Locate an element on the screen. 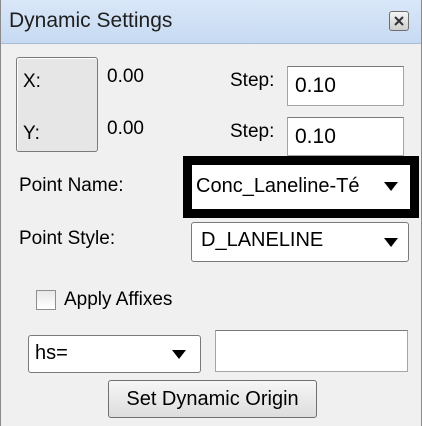  x-step-input: 0.10 is located at coordinates (345, 86).